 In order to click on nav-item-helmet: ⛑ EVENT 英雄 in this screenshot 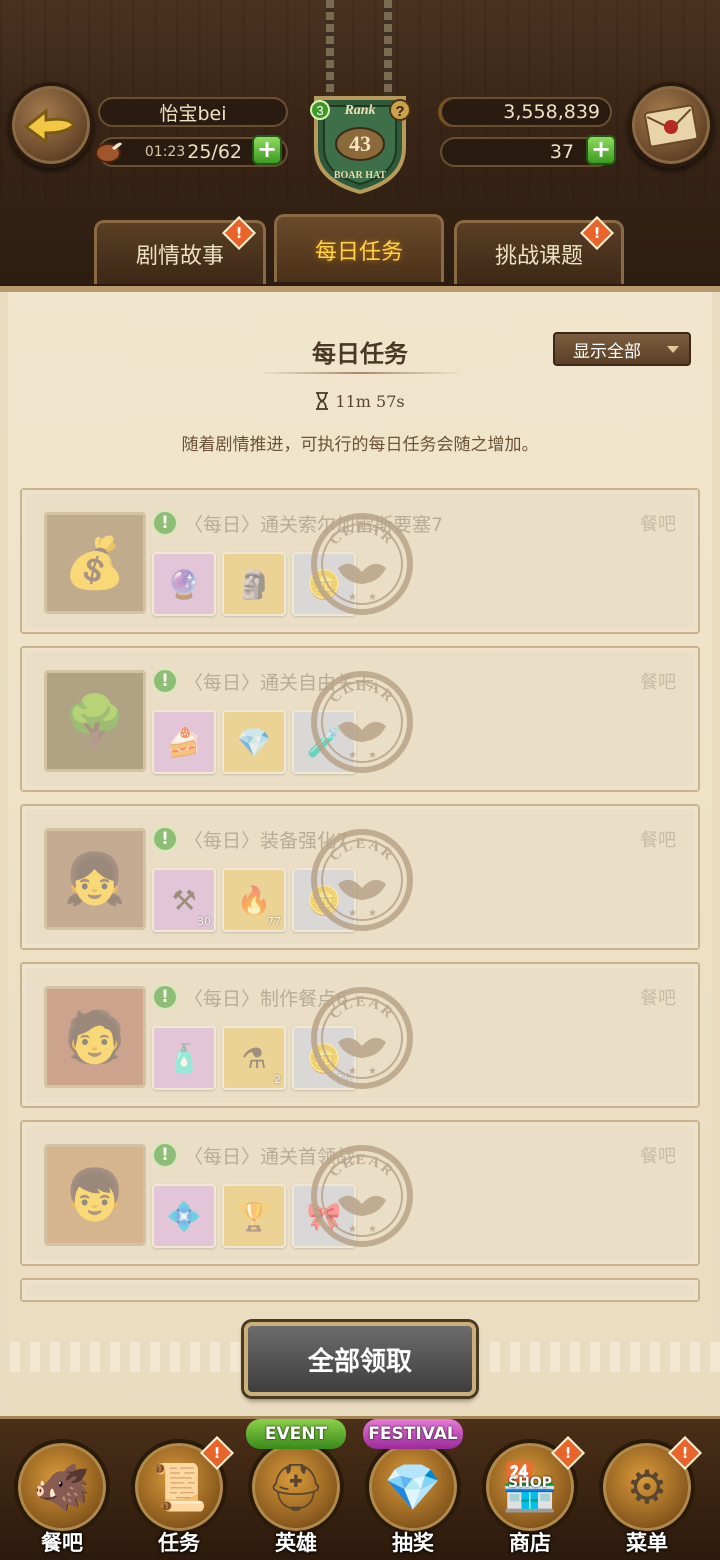, I will do `click(296, 1489)`.